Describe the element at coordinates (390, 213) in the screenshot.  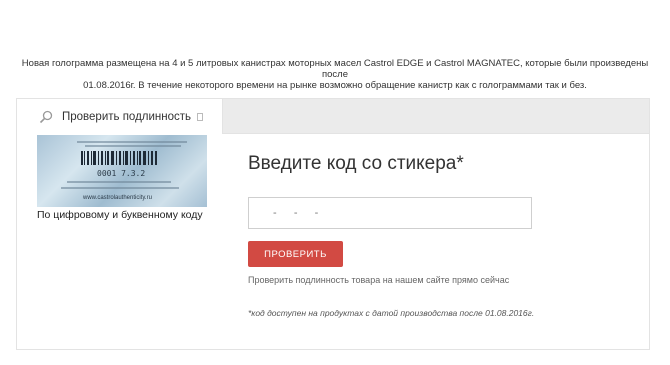
I see `sticker-code-input` at that location.